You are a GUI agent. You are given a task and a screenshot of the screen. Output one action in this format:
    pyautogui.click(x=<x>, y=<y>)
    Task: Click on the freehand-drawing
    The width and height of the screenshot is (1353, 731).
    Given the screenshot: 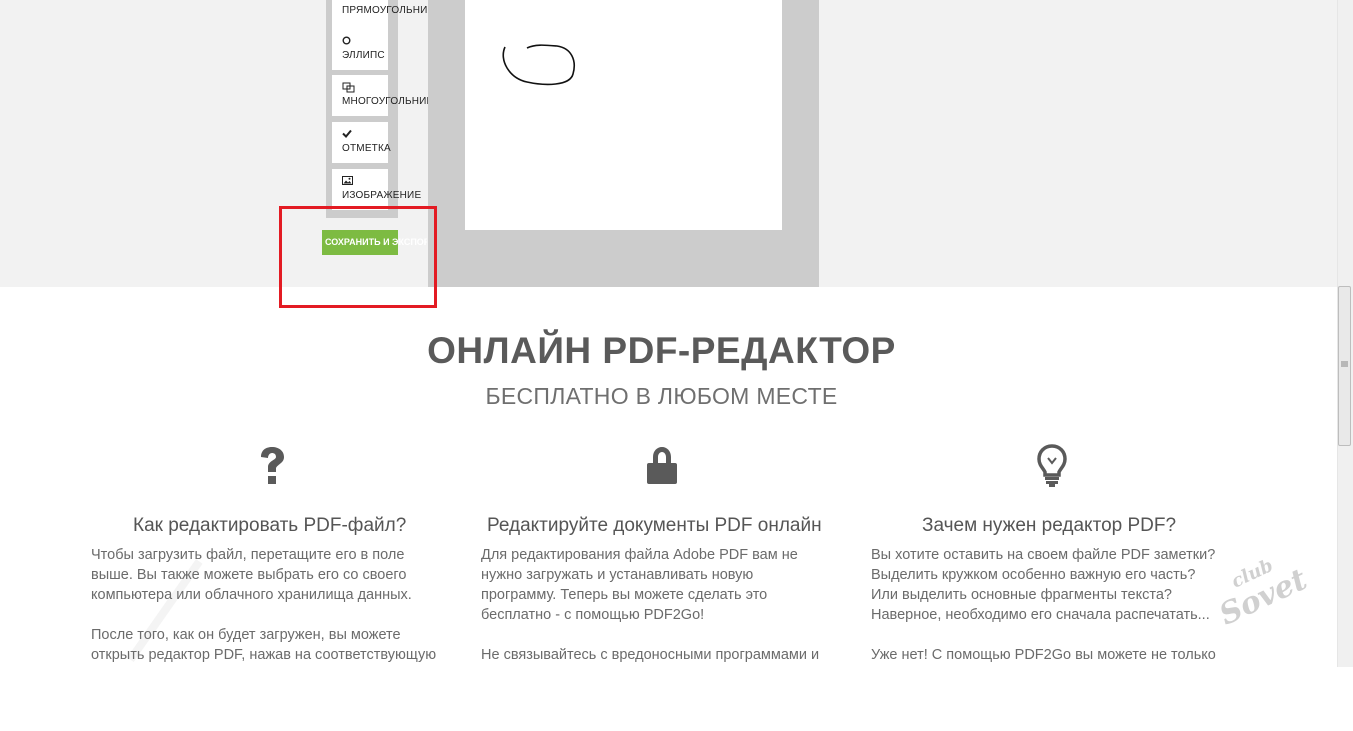 What is the action you would take?
    pyautogui.click(x=538, y=65)
    